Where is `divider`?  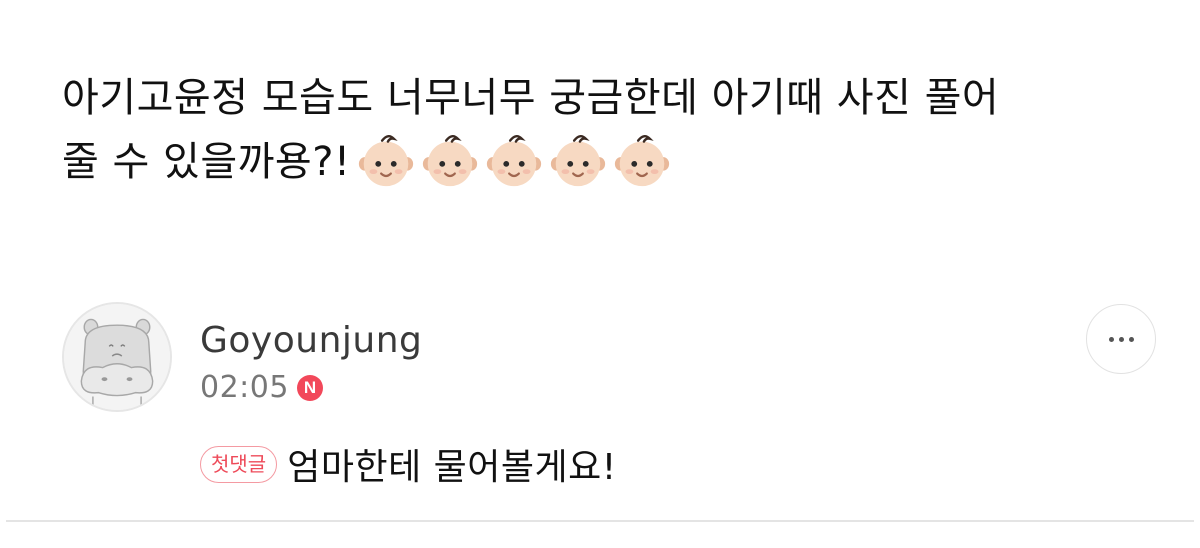 divider is located at coordinates (600, 521).